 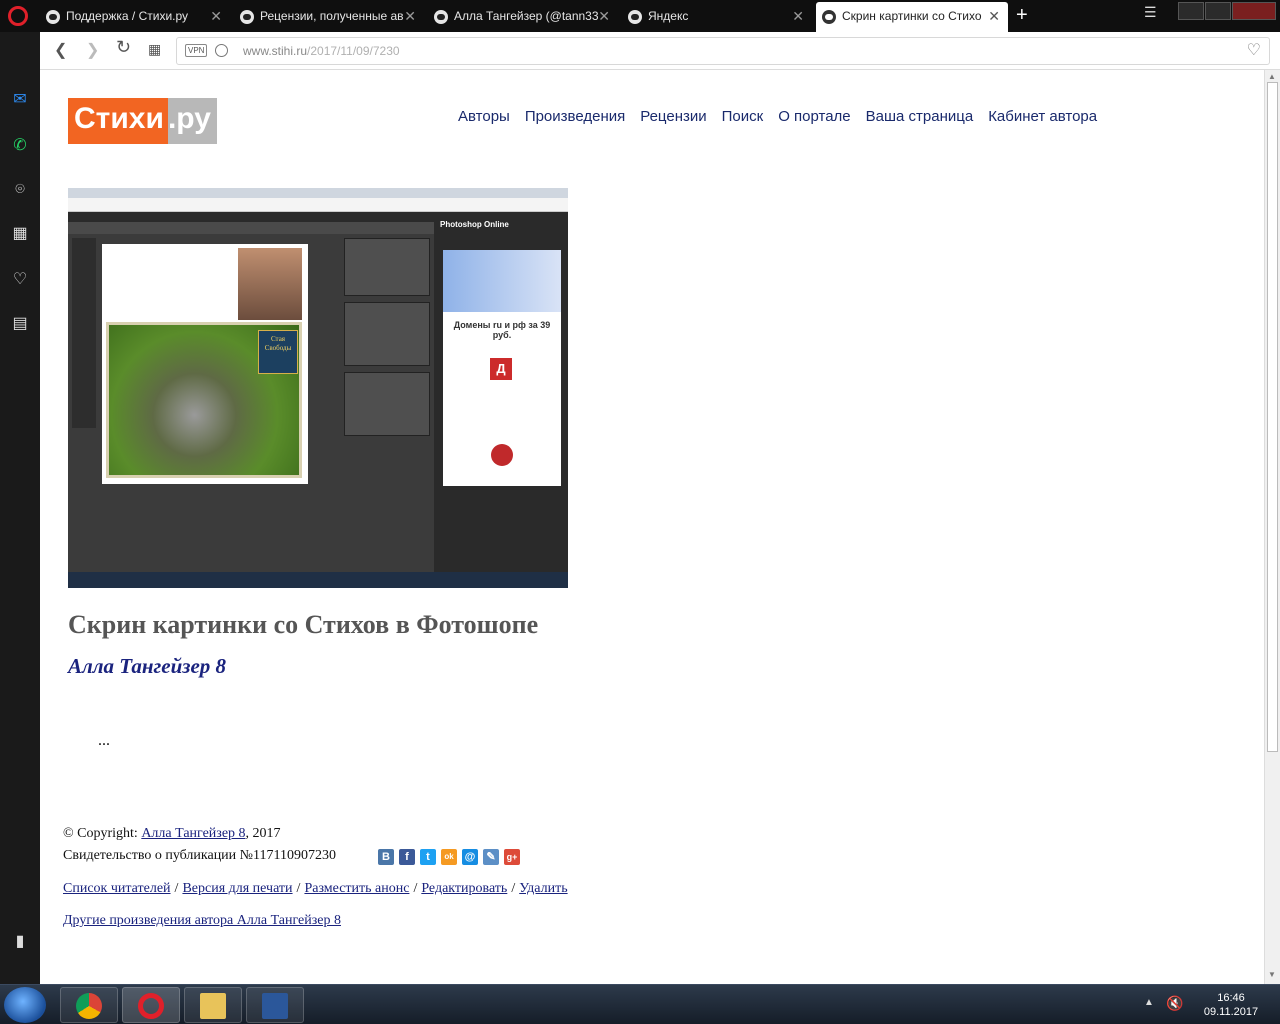 I want to click on image-advert-text: Домены ru и рф за 39 руб., so click(x=502, y=330).